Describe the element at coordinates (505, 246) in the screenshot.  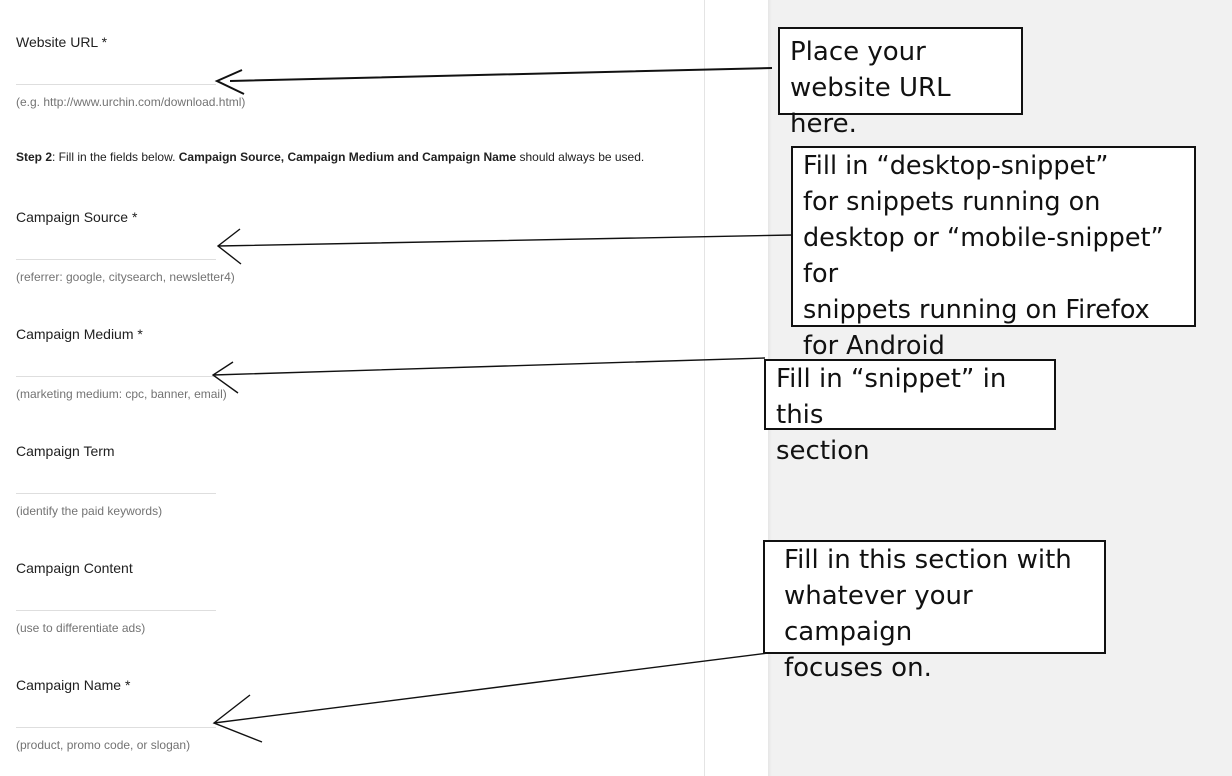
I see `source-arrow` at that location.